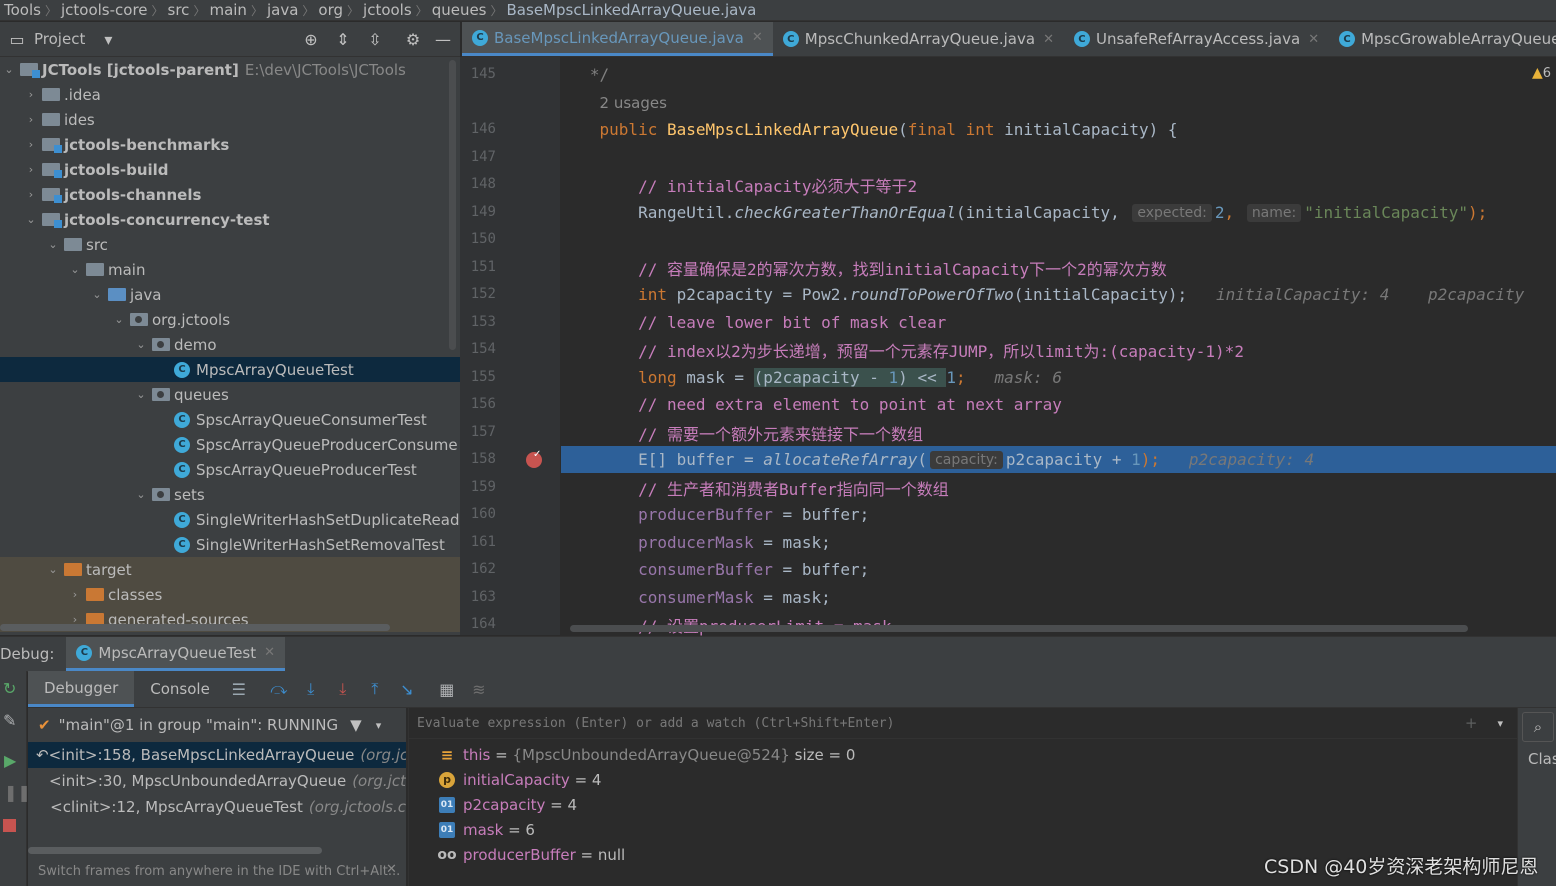  I want to click on tree-item: › jctools-channels, so click(230, 194).